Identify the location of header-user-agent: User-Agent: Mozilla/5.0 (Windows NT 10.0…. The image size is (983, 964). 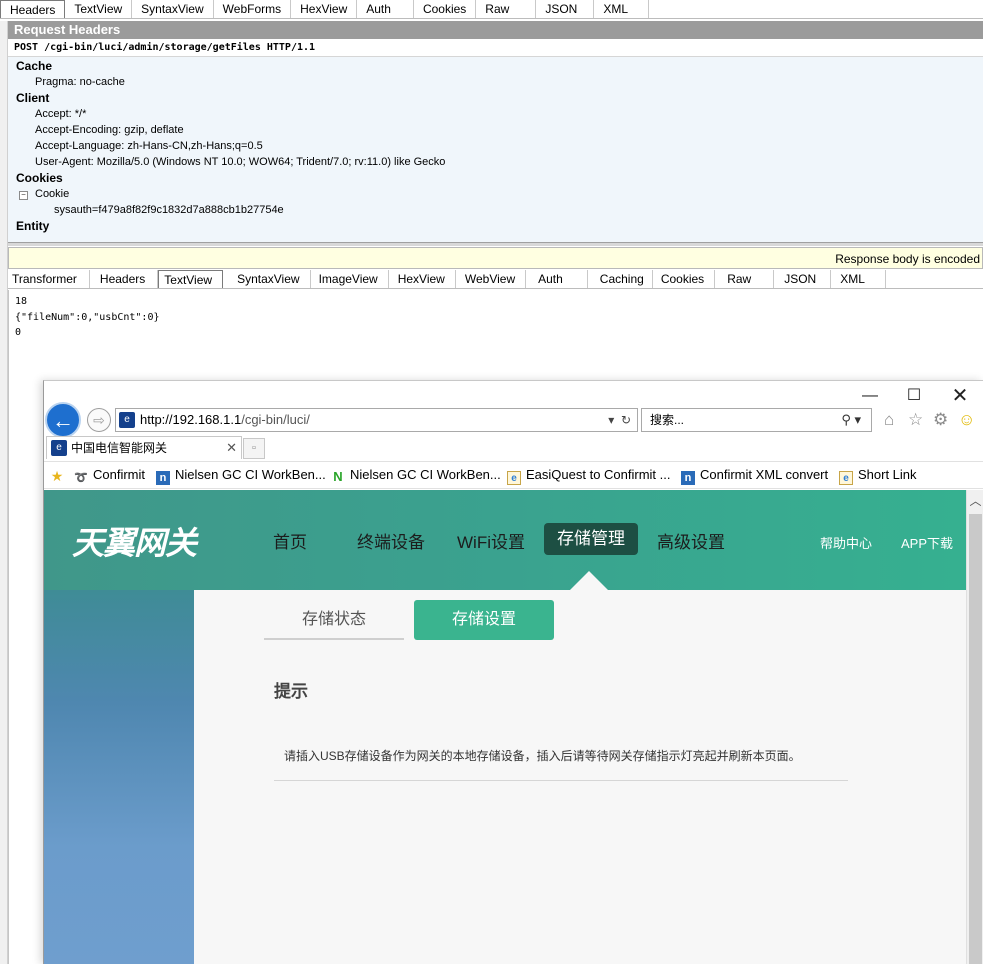
(240, 162).